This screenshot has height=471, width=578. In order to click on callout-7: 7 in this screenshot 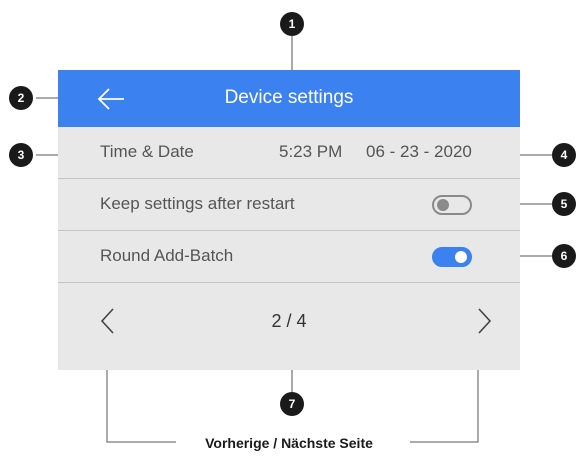, I will do `click(292, 404)`.